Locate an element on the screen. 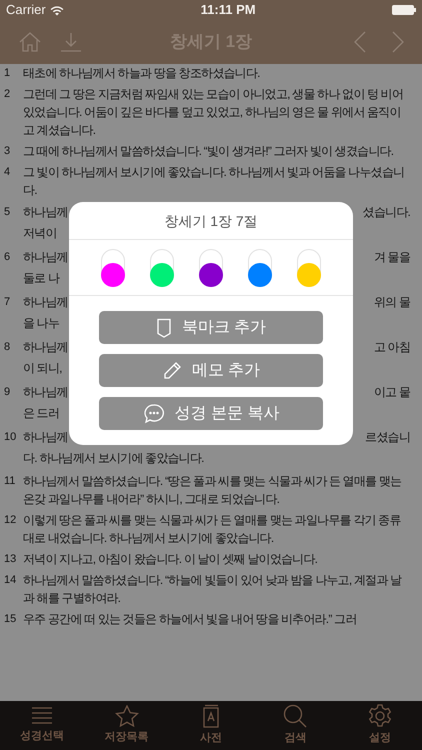 Image resolution: width=422 pixels, height=750 pixels. carrier-label: Carrier is located at coordinates (26, 10).